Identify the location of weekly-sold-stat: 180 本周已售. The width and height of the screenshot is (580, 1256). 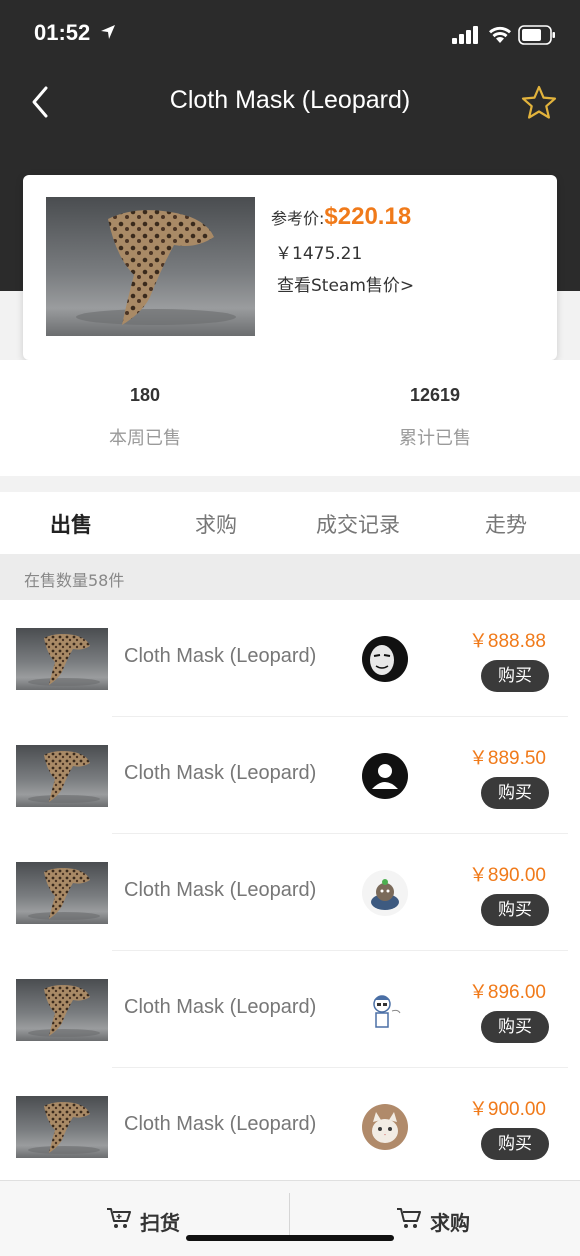
(145, 417).